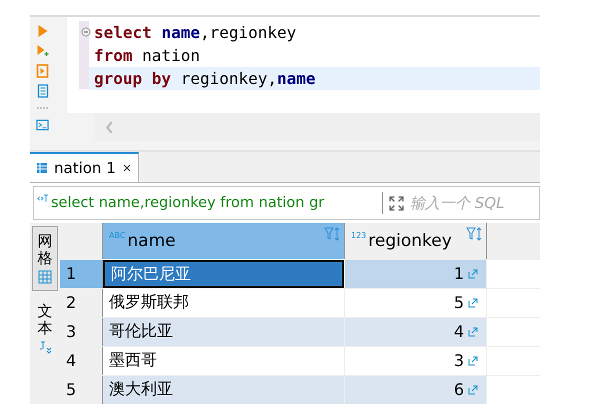  What do you see at coordinates (81, 390) in the screenshot?
I see `row-number: 5` at bounding box center [81, 390].